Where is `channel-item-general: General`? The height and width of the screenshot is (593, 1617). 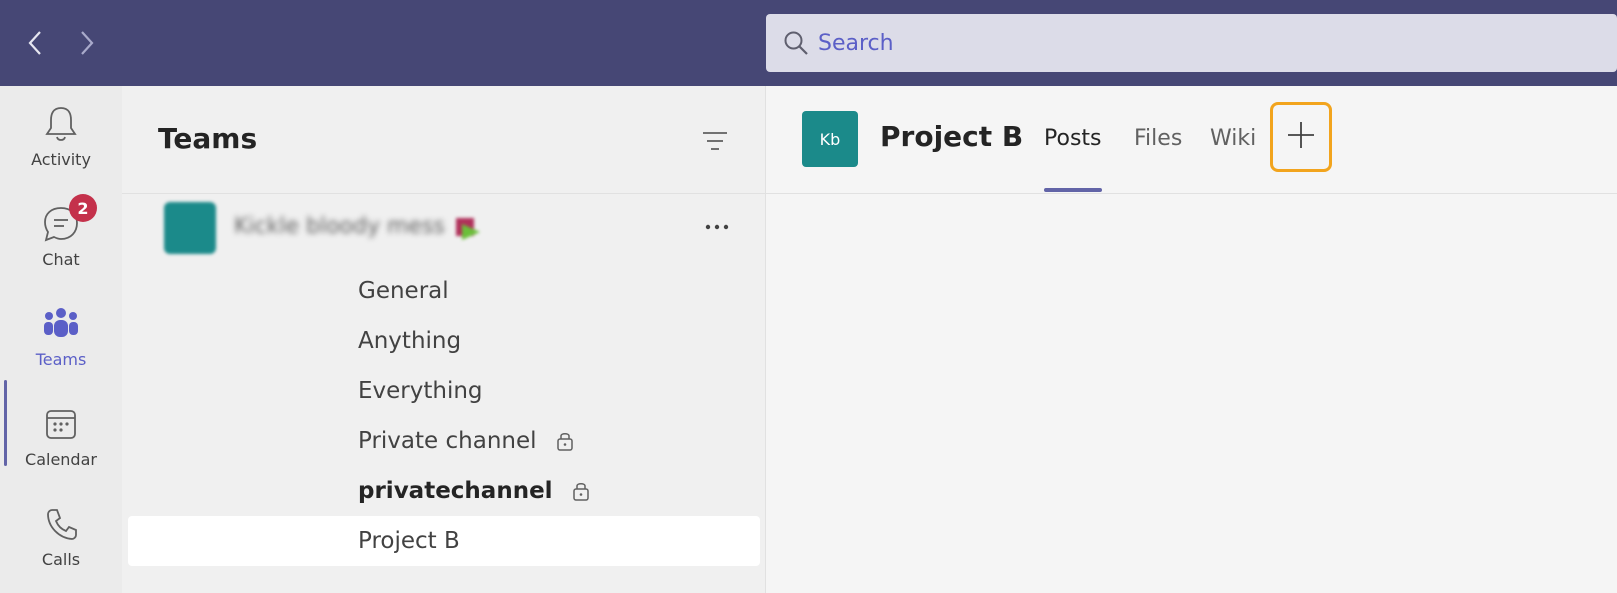 channel-item-general: General is located at coordinates (444, 291).